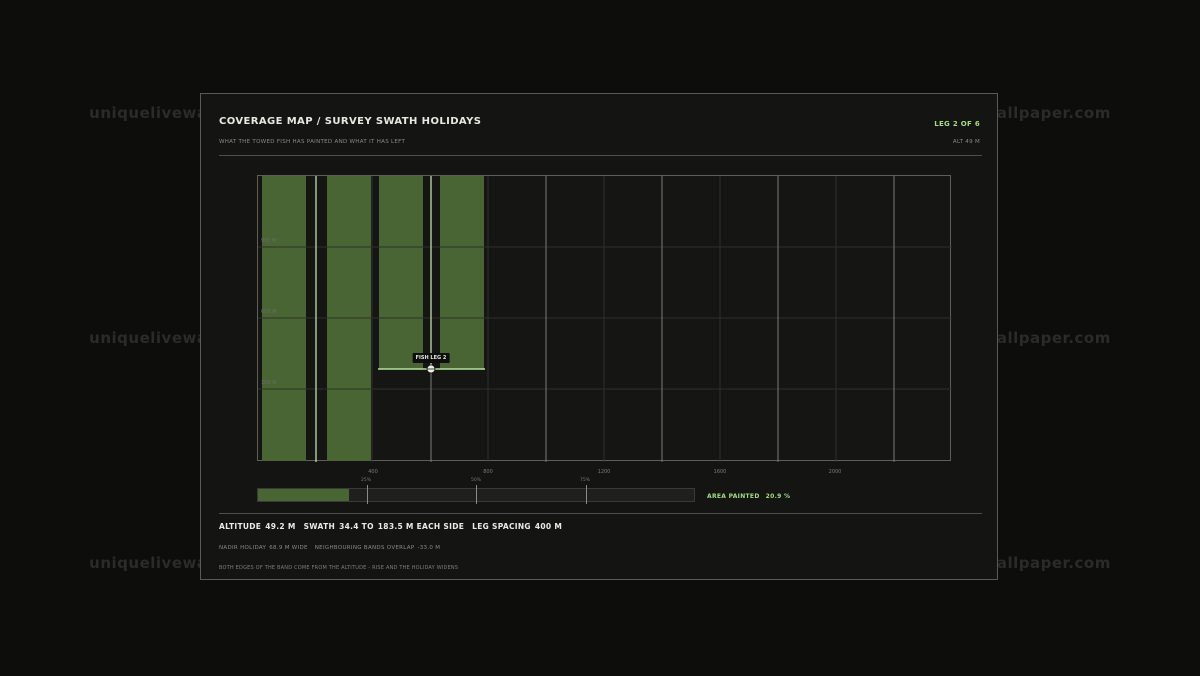 This screenshot has width=1200, height=676. Describe the element at coordinates (957, 124) in the screenshot. I see `leg-status-badge: LEG 2 OF 6` at that location.